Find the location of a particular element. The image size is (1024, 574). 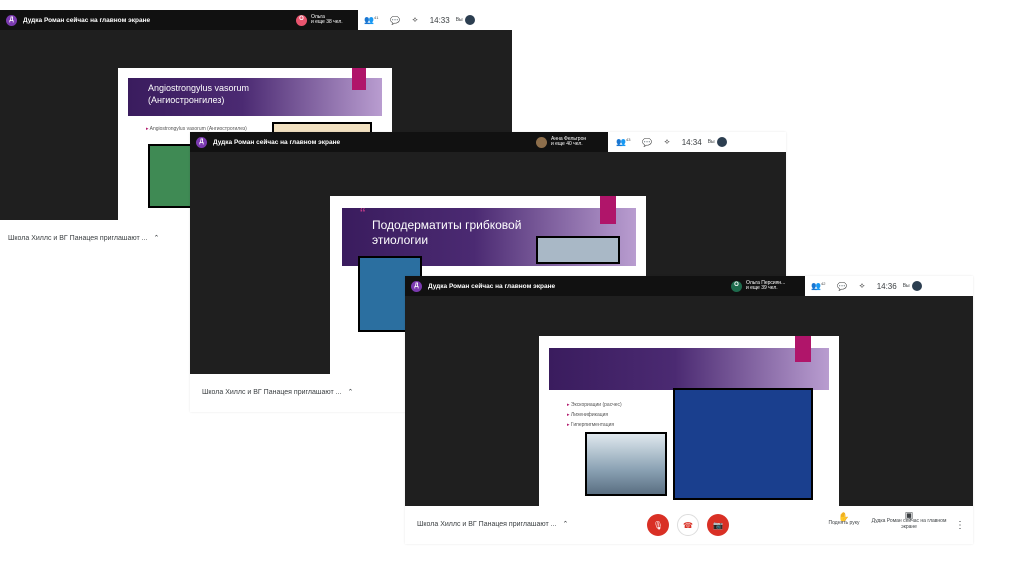

camera-off-icon: 📷 is located at coordinates (718, 525).